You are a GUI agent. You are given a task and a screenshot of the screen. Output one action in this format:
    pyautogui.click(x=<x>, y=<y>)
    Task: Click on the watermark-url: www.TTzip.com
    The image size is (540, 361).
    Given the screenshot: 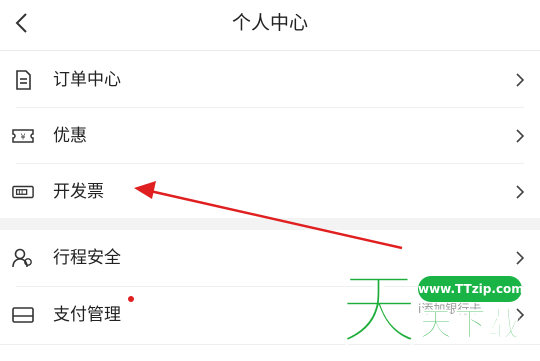 What is the action you would take?
    pyautogui.click(x=471, y=289)
    